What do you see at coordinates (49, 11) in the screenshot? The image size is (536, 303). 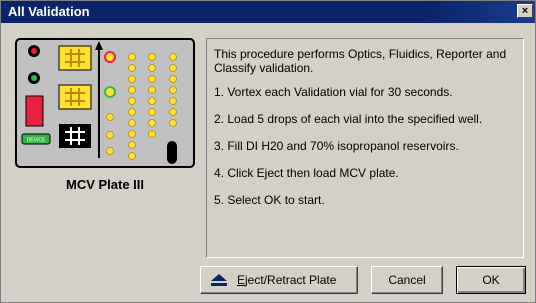 I see `window-title: All Validation` at bounding box center [49, 11].